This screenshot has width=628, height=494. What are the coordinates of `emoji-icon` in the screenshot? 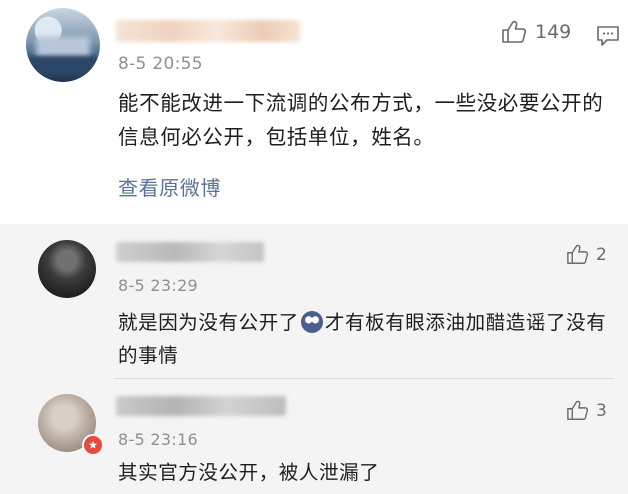 It's located at (311, 322).